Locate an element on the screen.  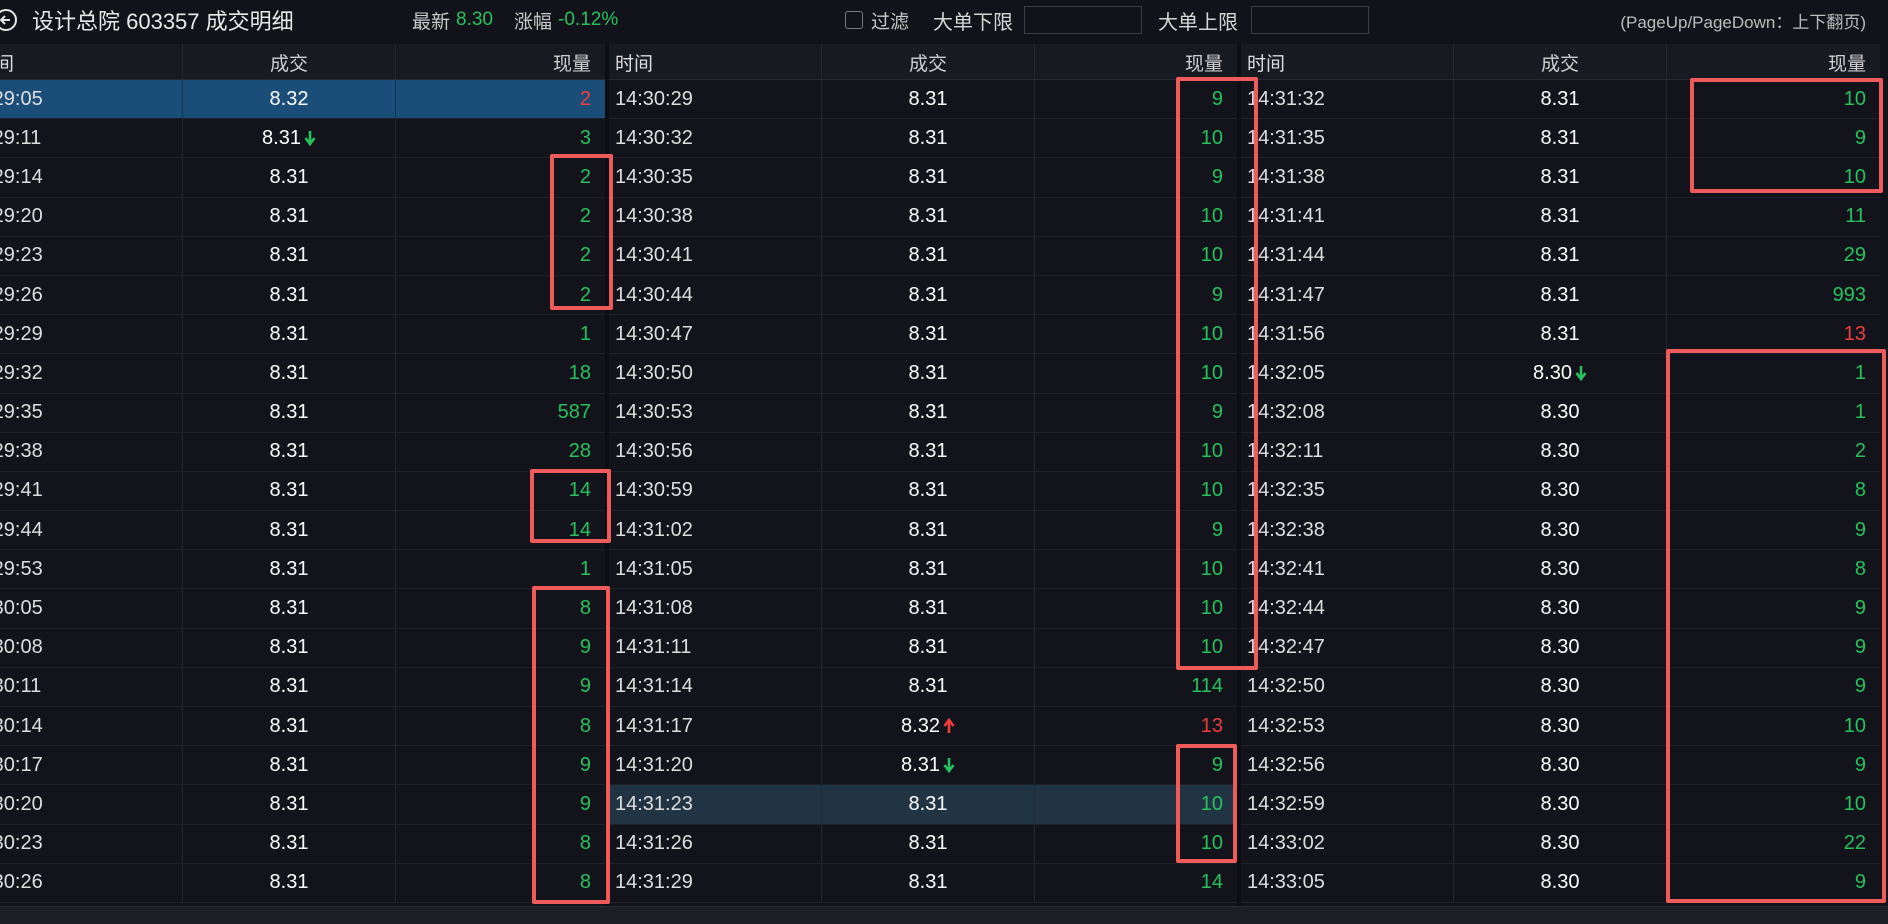
trade-row: 14:30:32 8.31 10 is located at coordinates (923, 139).